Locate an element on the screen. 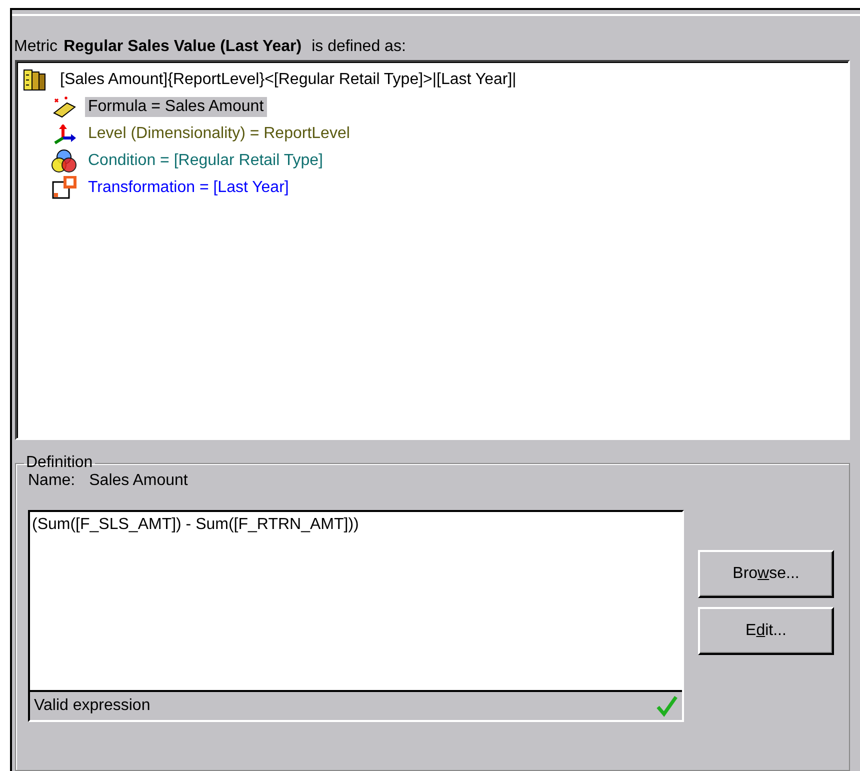 The width and height of the screenshot is (860, 771). metric-name: Regular Sales Value (Last Year) is located at coordinates (183, 47).